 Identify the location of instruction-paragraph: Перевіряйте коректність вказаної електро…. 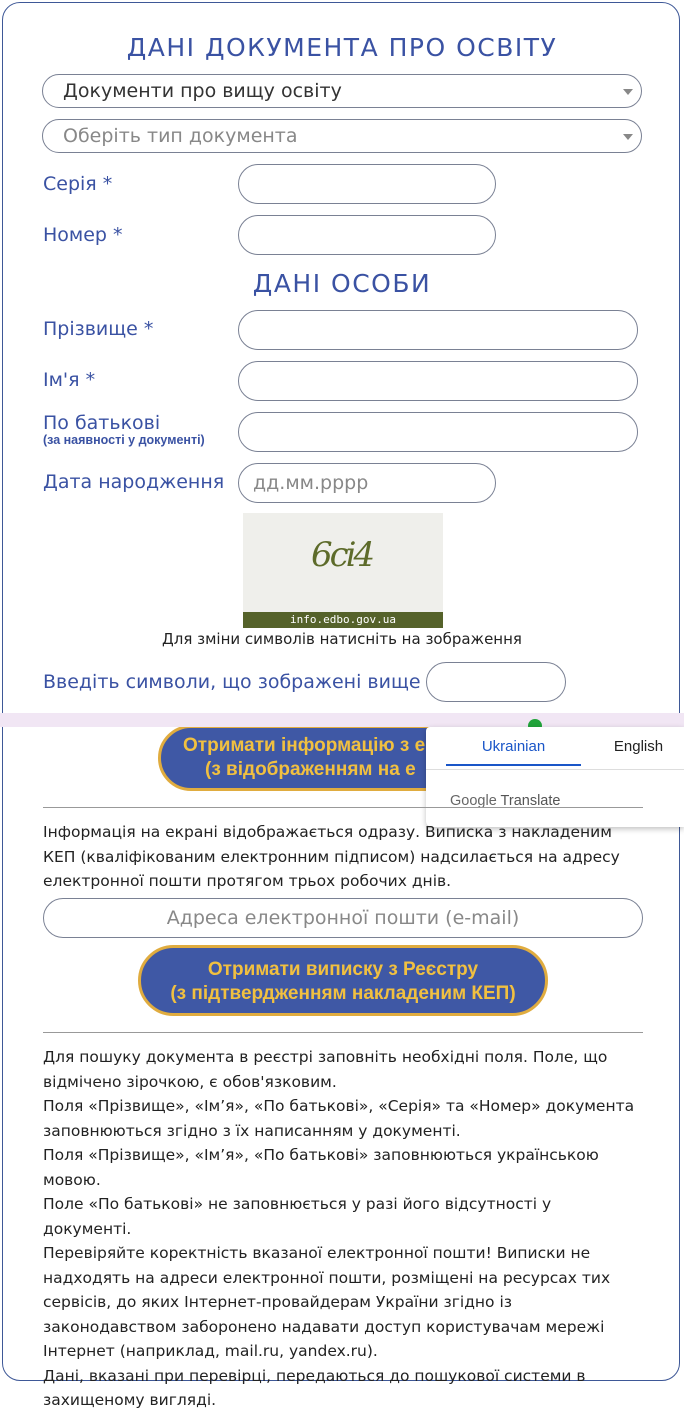
(327, 1302).